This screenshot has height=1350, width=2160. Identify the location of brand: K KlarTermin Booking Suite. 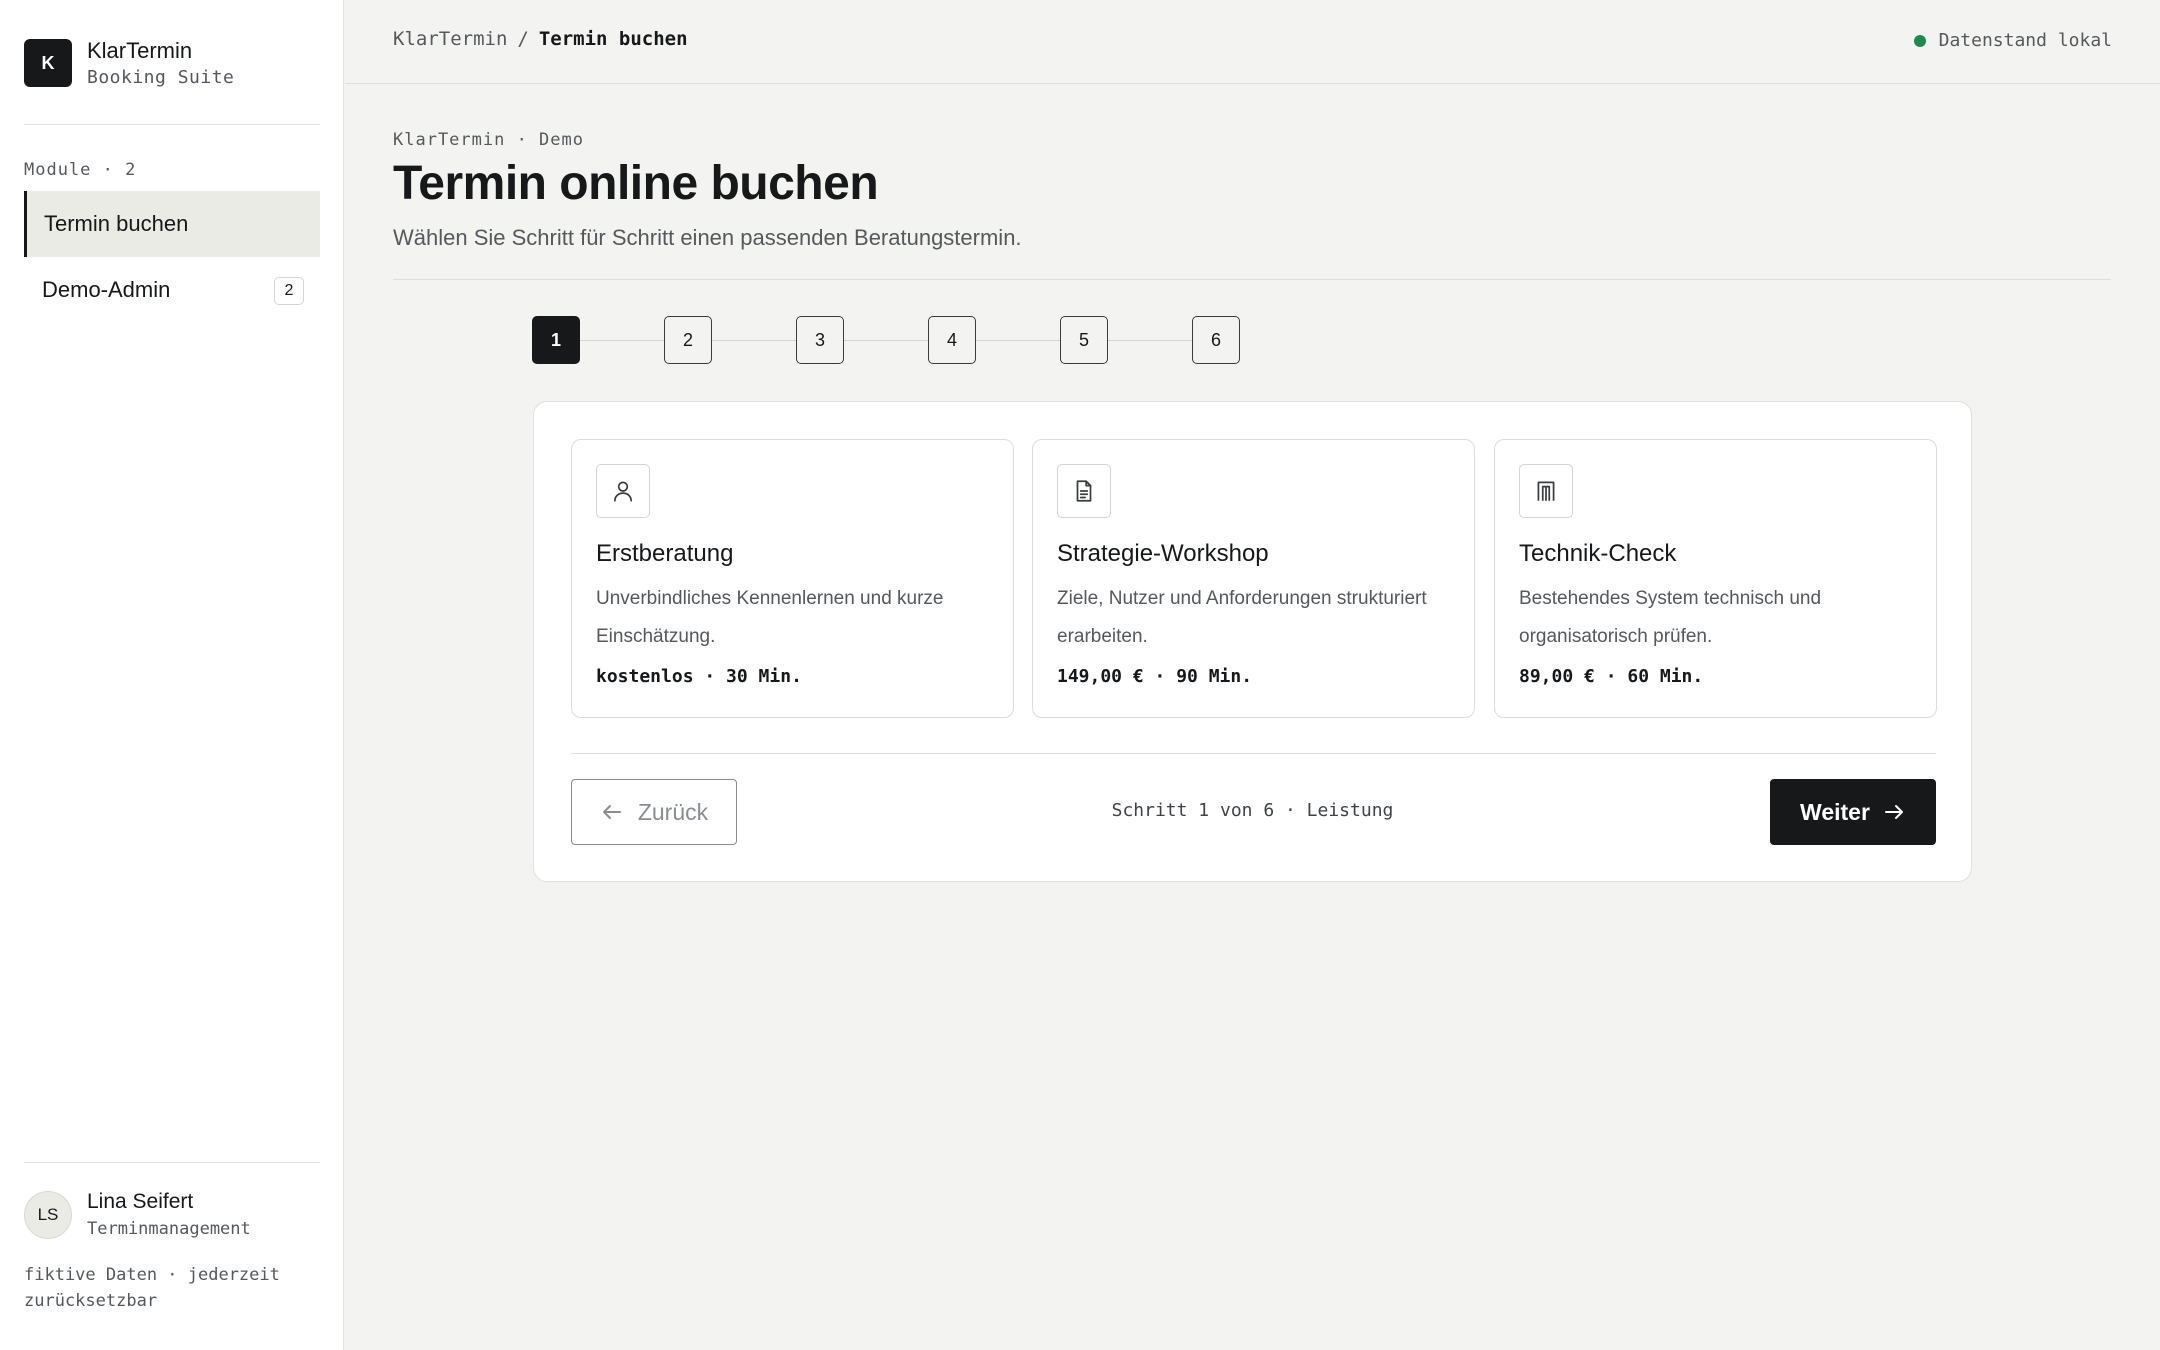
(129, 63).